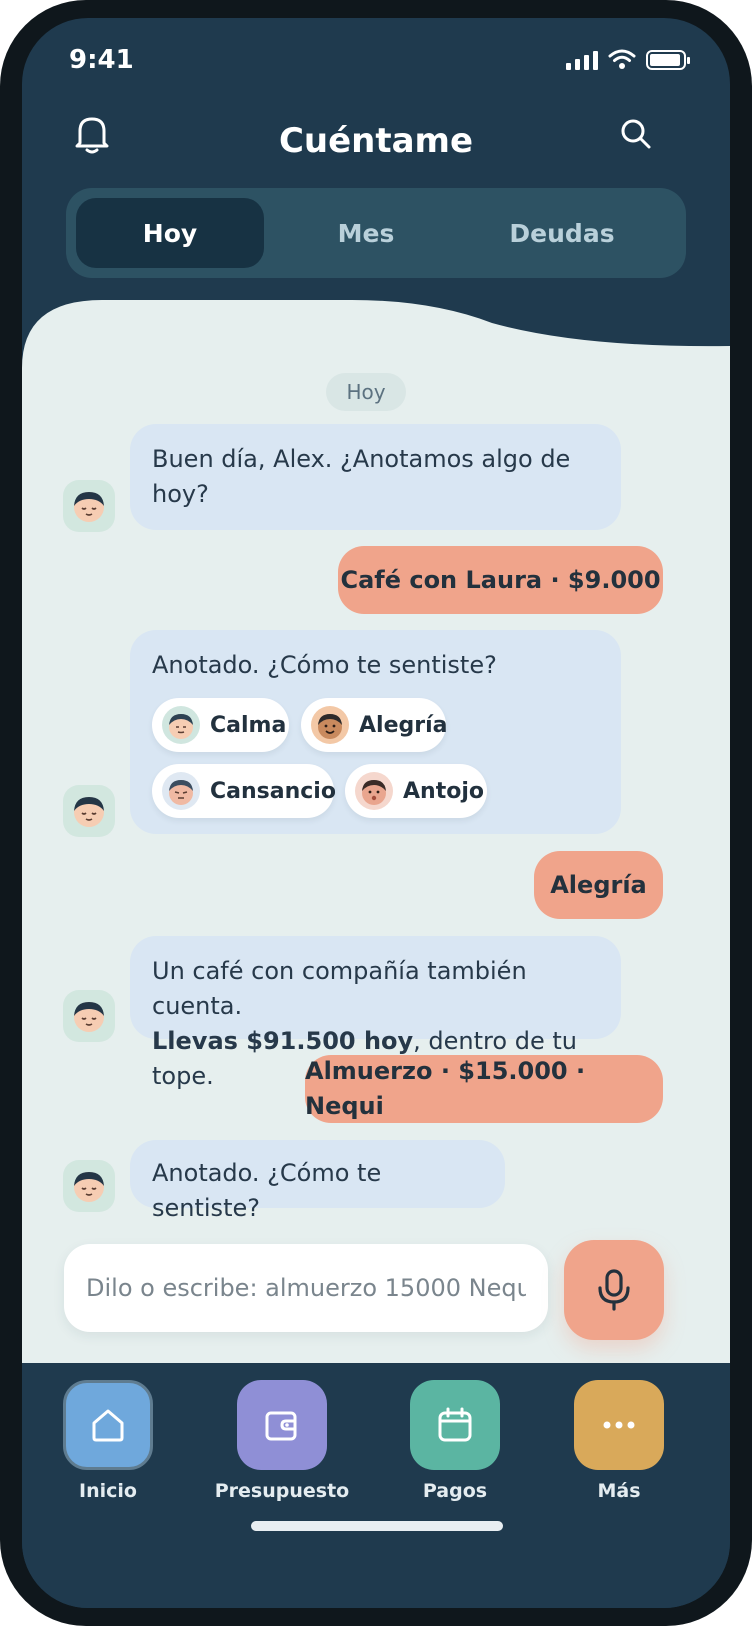  I want to click on calendar-icon, so click(455, 1424).